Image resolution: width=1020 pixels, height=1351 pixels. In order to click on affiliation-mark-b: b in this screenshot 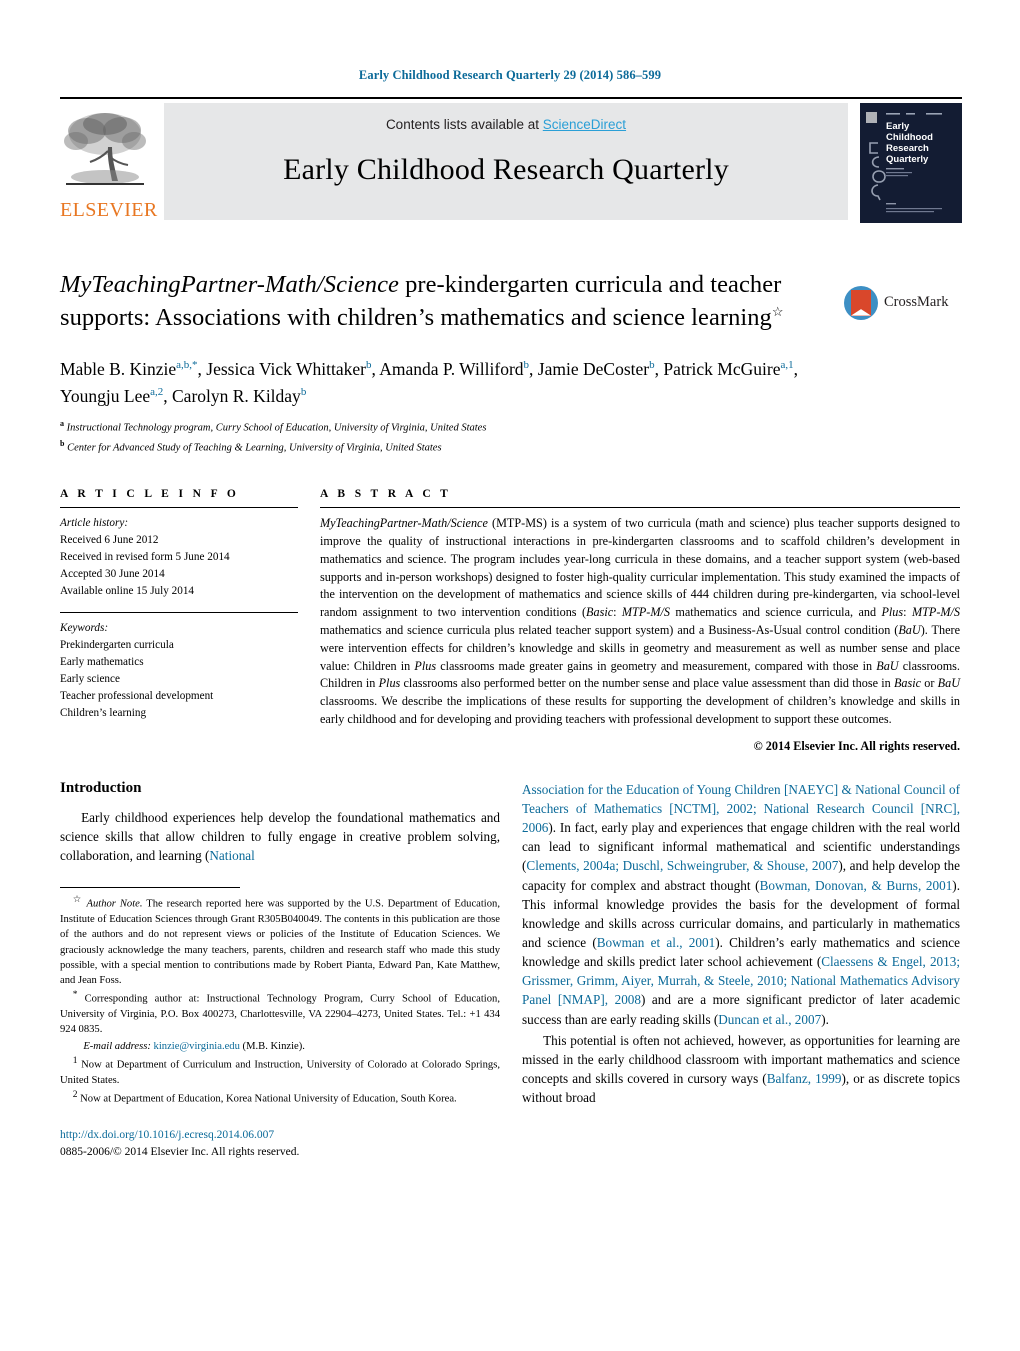, I will do `click(62, 443)`.